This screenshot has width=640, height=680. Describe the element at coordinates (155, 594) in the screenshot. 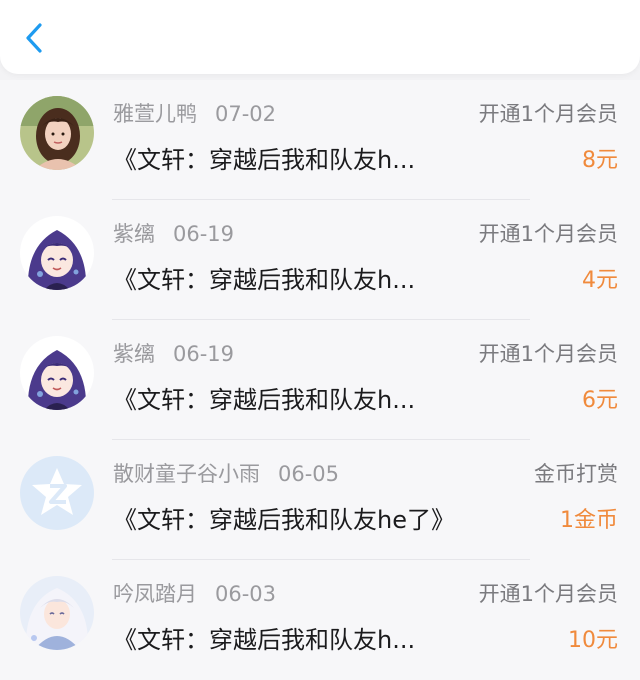

I see `user-name: 吟凤踏月` at that location.